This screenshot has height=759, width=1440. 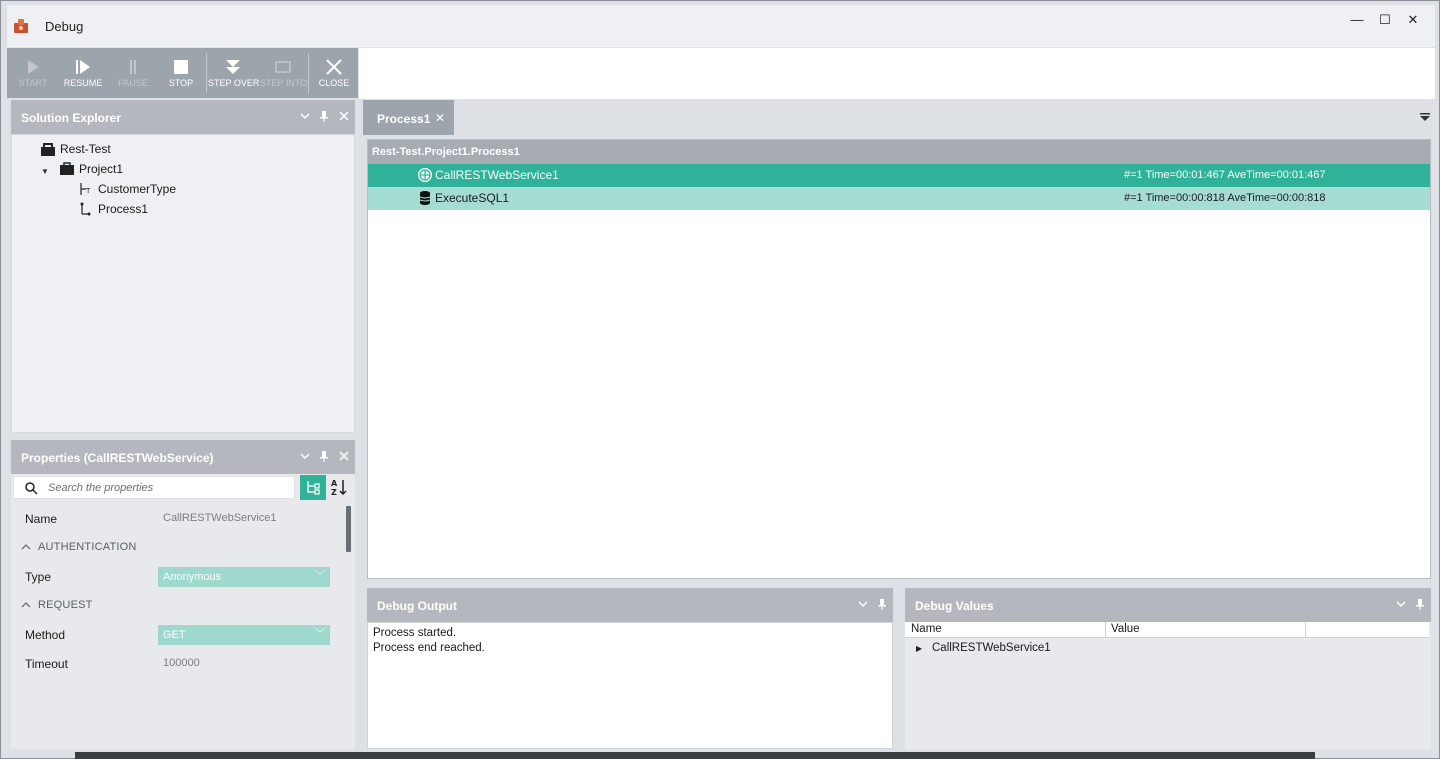 What do you see at coordinates (178, 518) in the screenshot?
I see `property-row-name: Name CallRESTWebService1` at bounding box center [178, 518].